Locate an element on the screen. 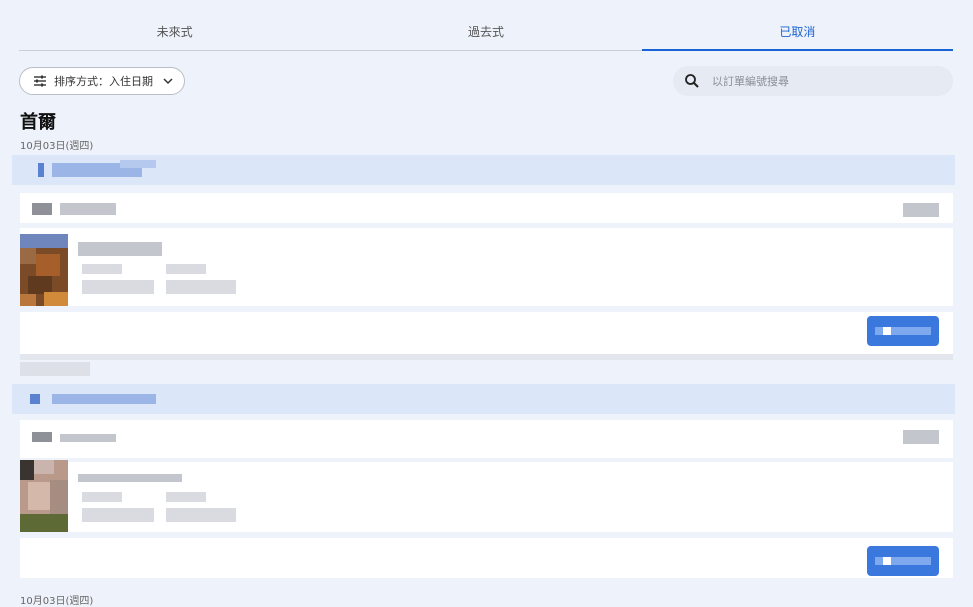  search-input is located at coordinates (822, 81).